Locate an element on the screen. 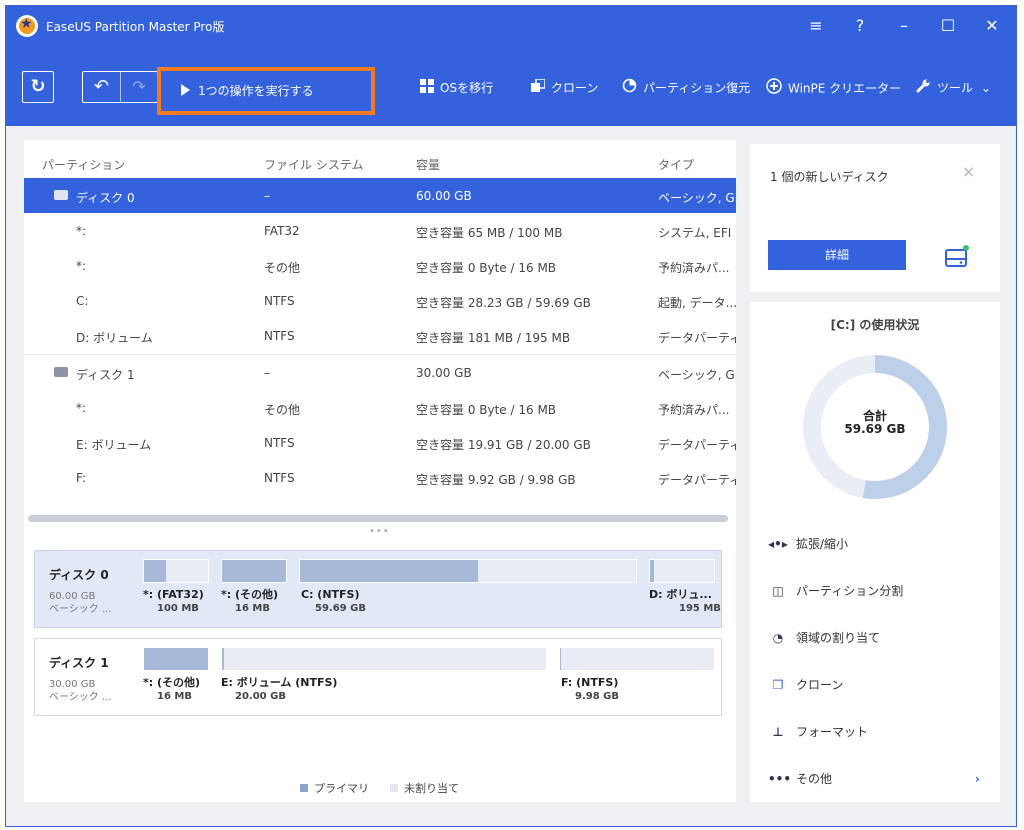 Image resolution: width=1024 pixels, height=830 pixels. minimize-icon: – is located at coordinates (904, 26).